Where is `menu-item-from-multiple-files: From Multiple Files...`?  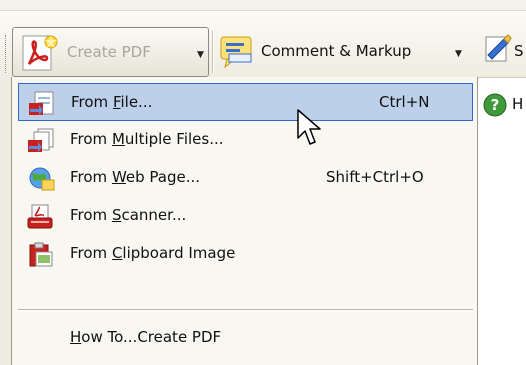
menu-item-from-multiple-files: From Multiple Files... is located at coordinates (245, 140).